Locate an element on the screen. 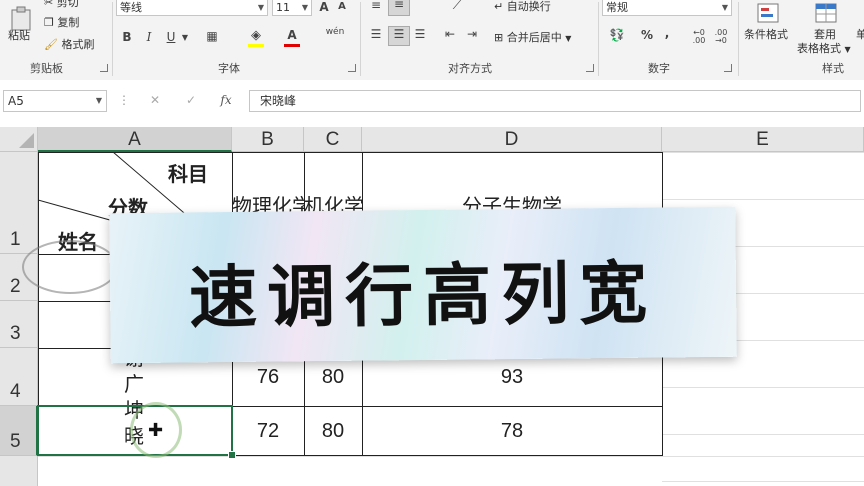 Image resolution: width=864 pixels, height=486 pixels. orientation-icon: ⟋ is located at coordinates (457, 6).